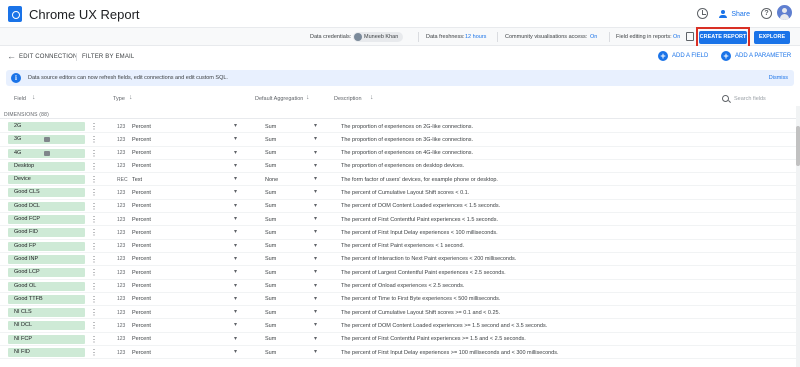 The width and height of the screenshot is (800, 367). I want to click on column-header-aggregation: Default Aggregation, so click(279, 99).